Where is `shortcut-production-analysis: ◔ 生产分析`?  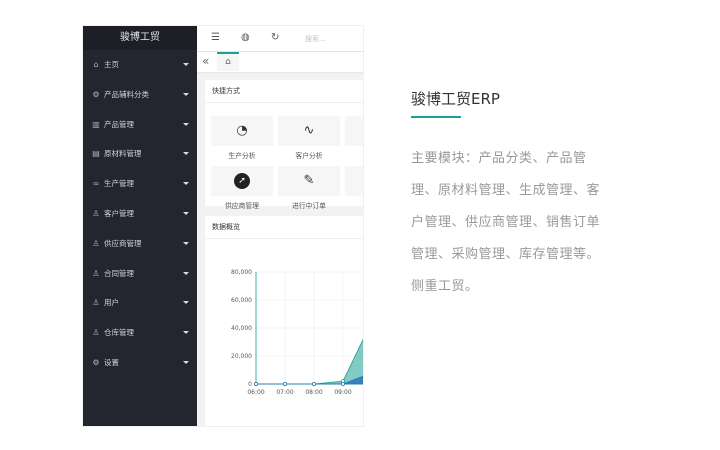
shortcut-production-analysis: ◔ 生产分析 is located at coordinates (242, 138).